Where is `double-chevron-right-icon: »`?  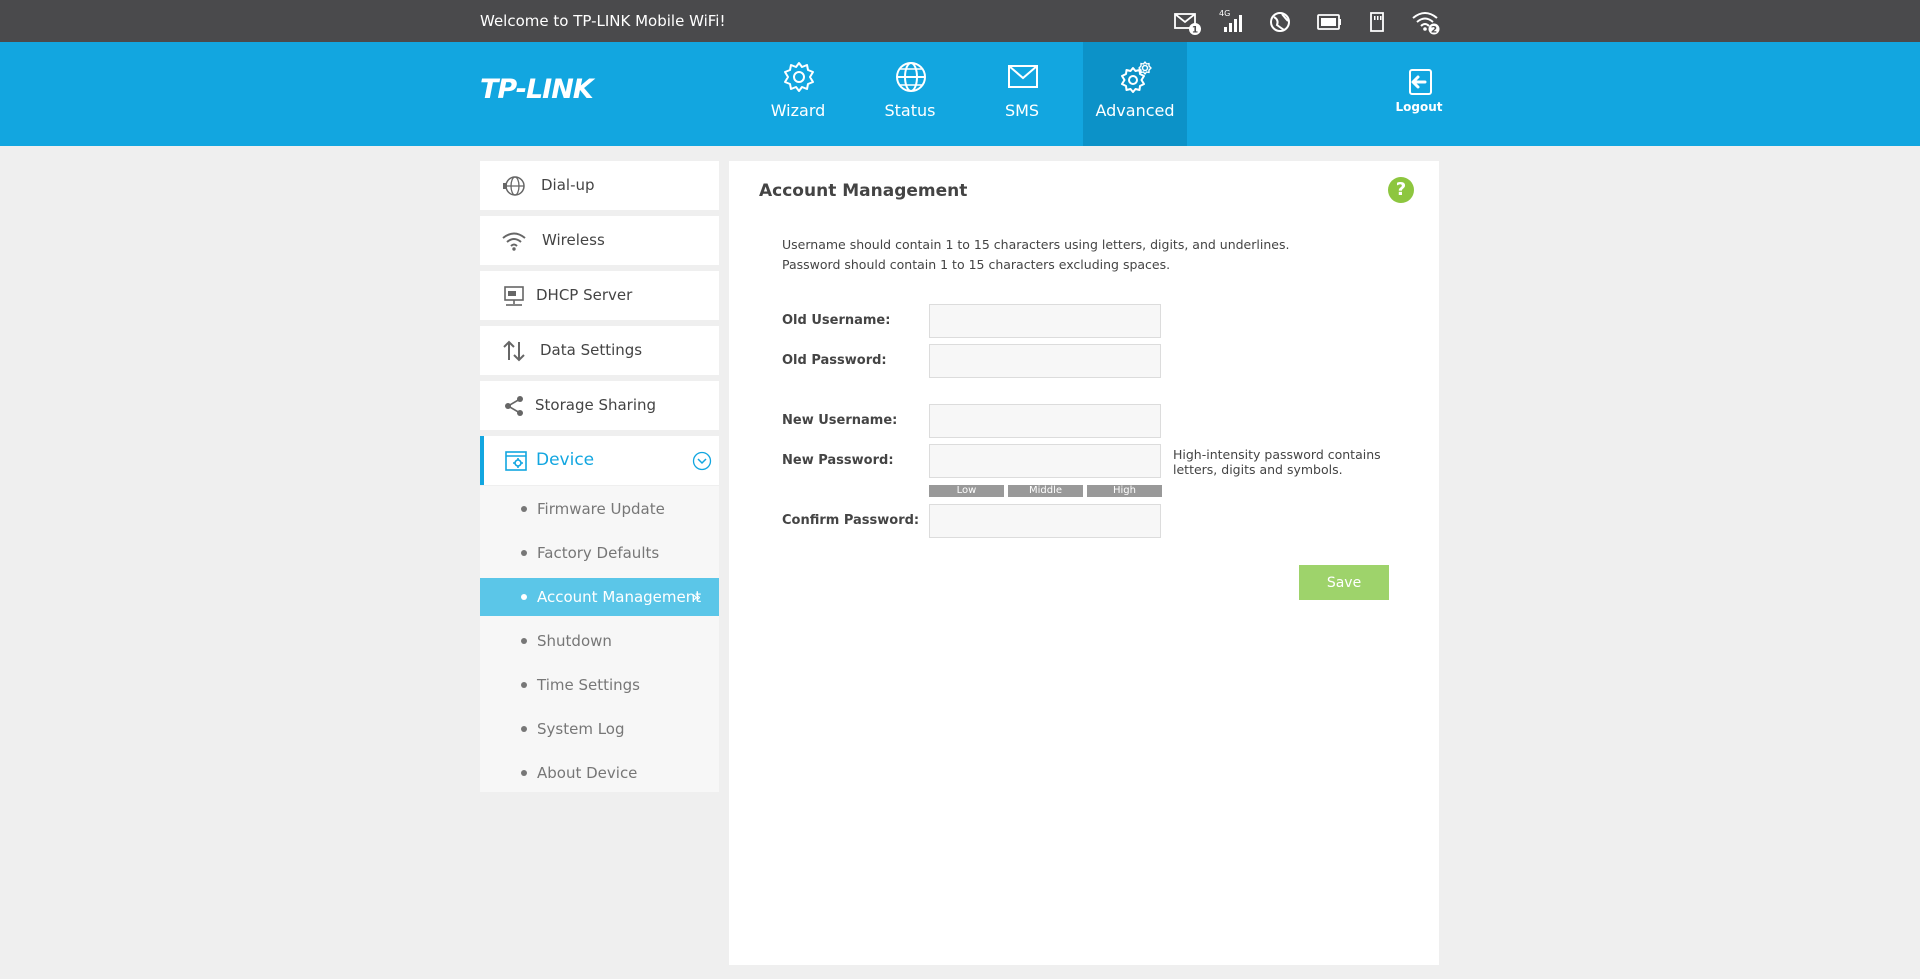
double-chevron-right-icon: » is located at coordinates (697, 597).